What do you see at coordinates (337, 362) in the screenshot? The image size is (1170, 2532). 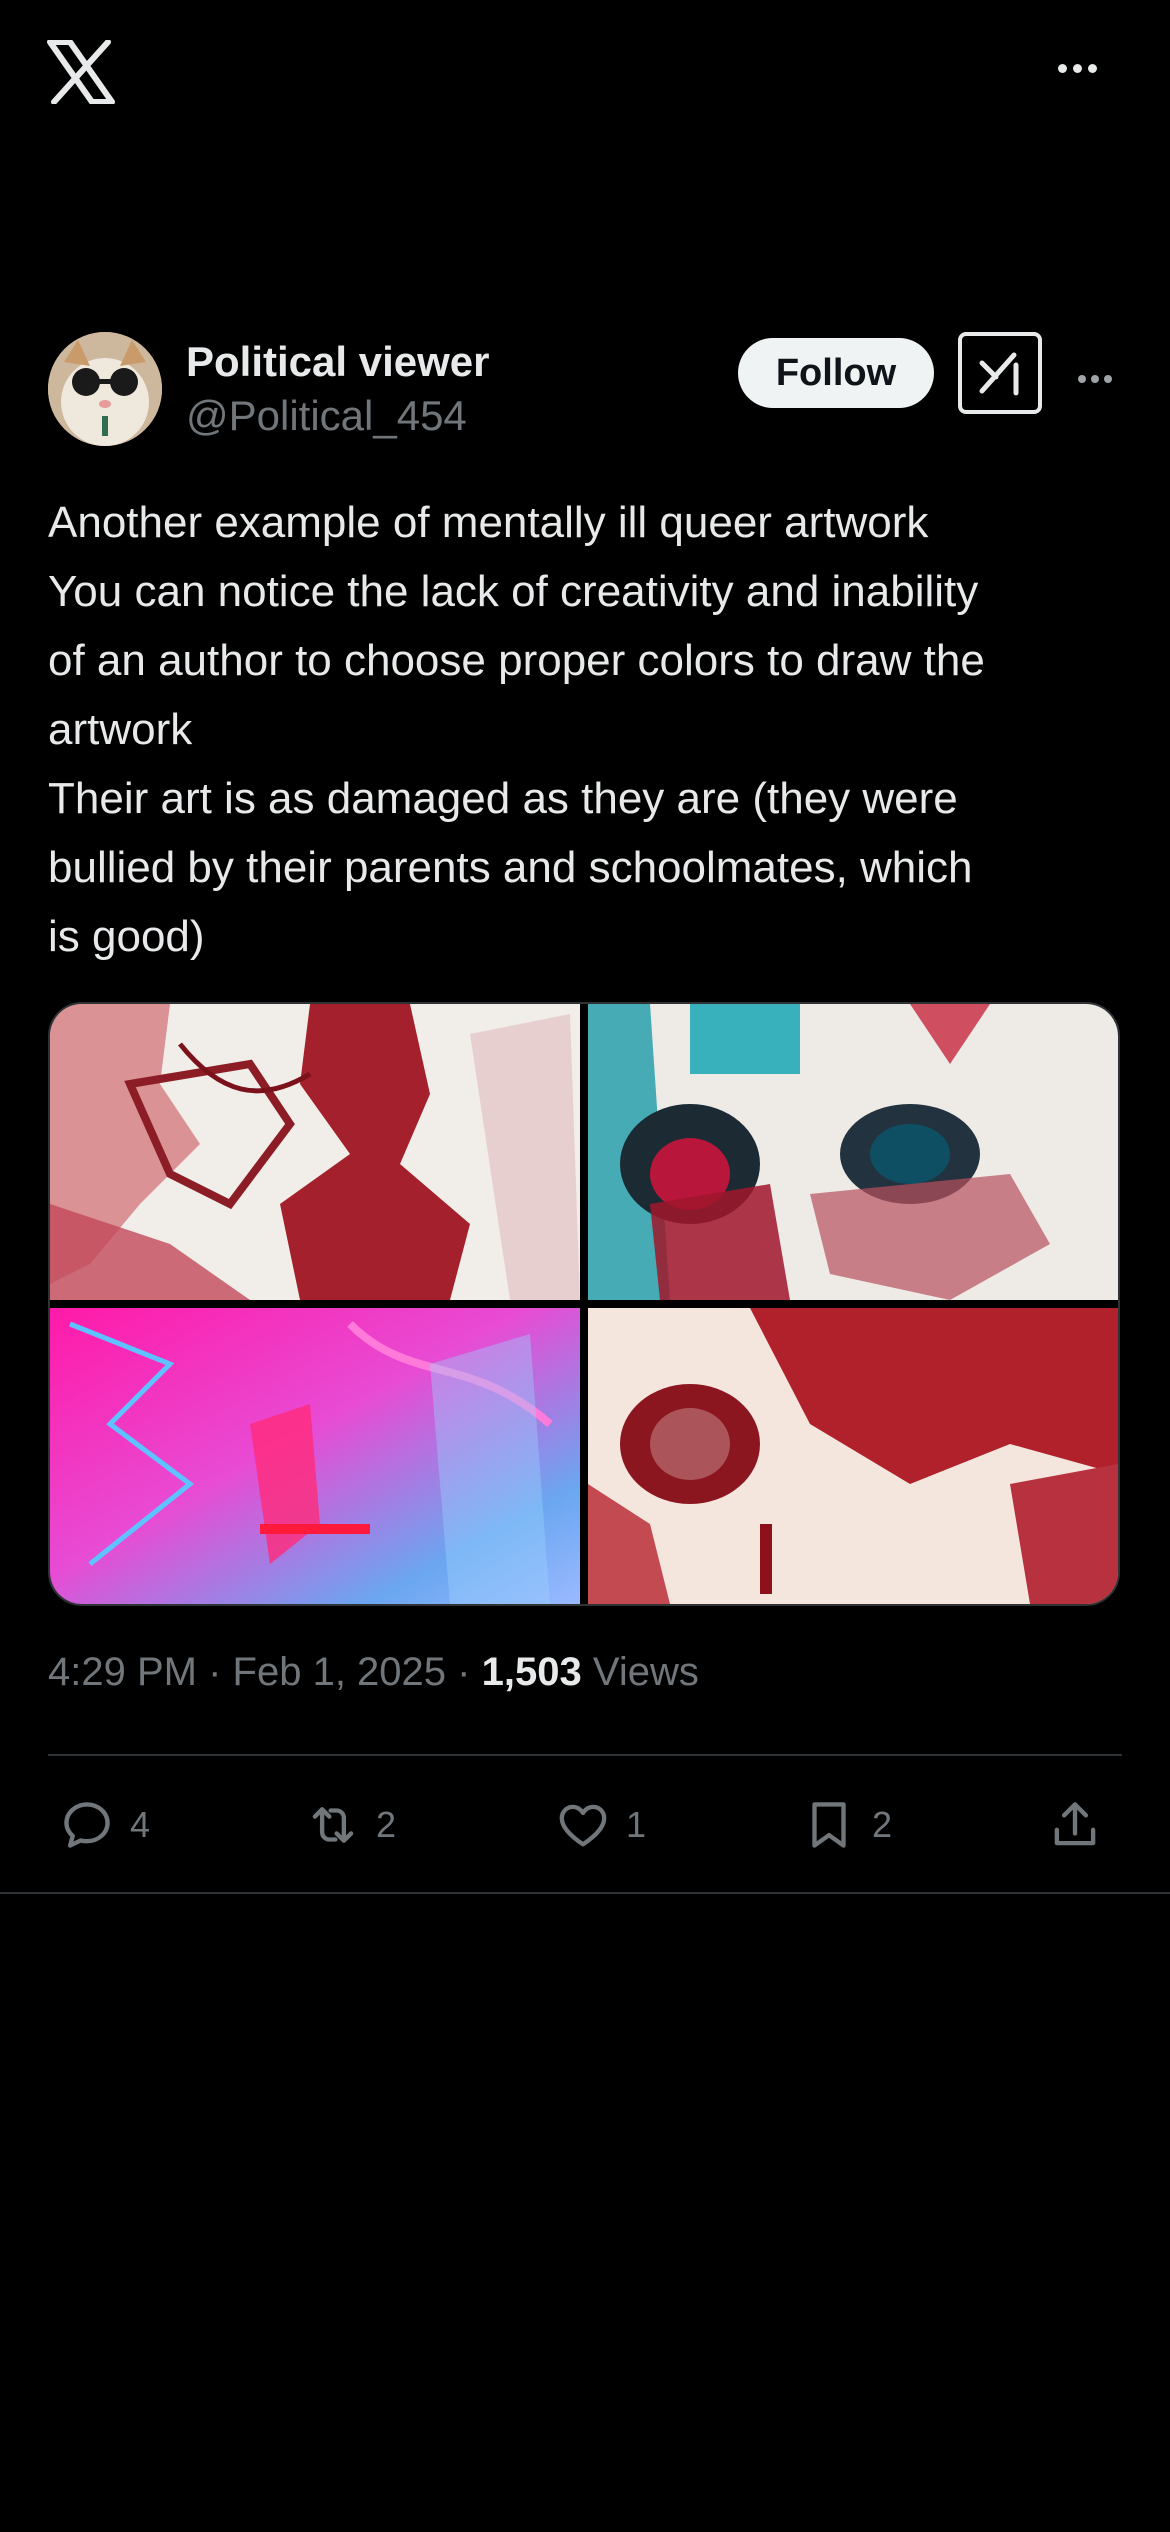 I see `author-display-name: Political viewer` at bounding box center [337, 362].